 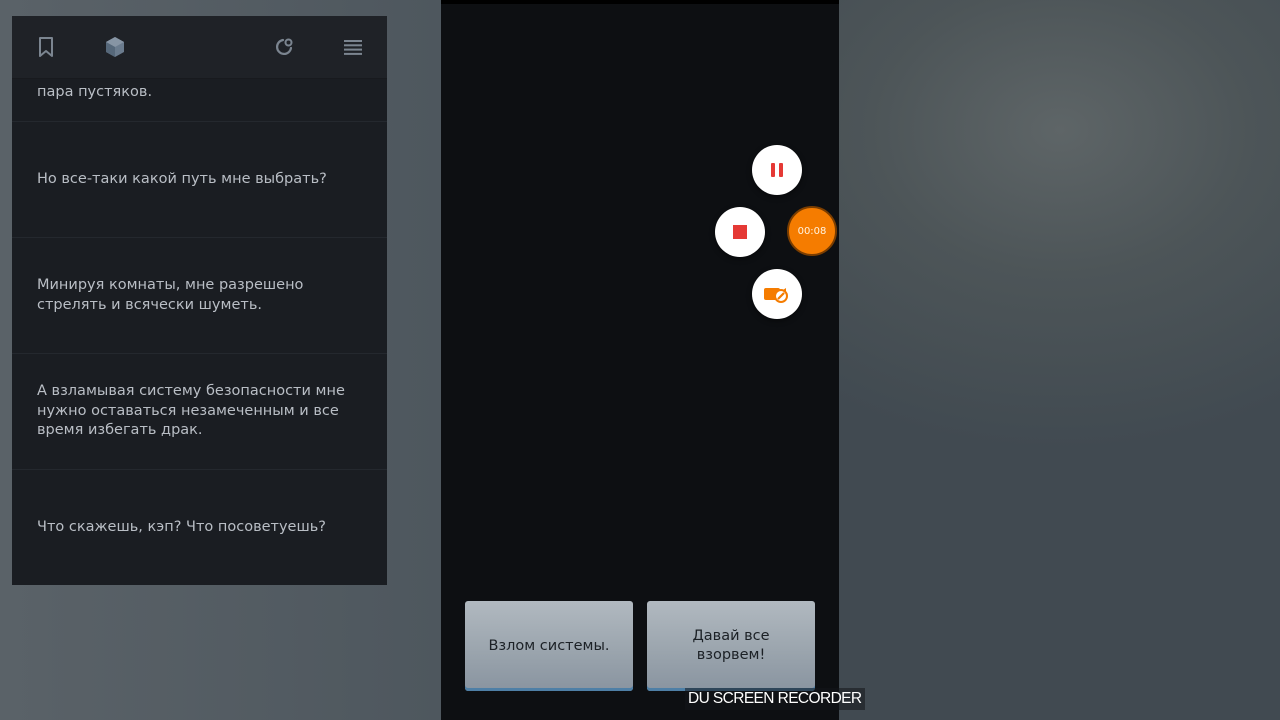 I want to click on pause-icon, so click(x=777, y=170).